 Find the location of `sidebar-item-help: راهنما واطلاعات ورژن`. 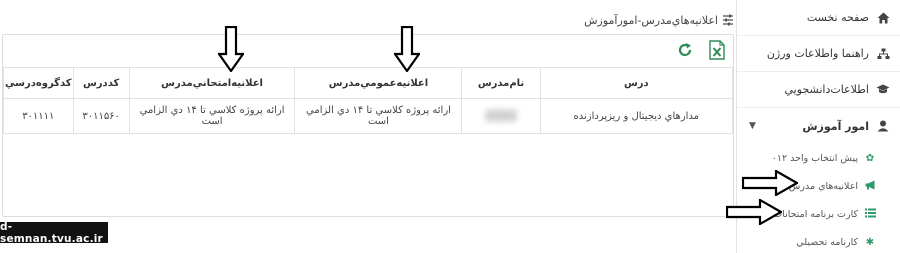

sidebar-item-help: راهنما واطلاعات ورژن is located at coordinates (818, 54).